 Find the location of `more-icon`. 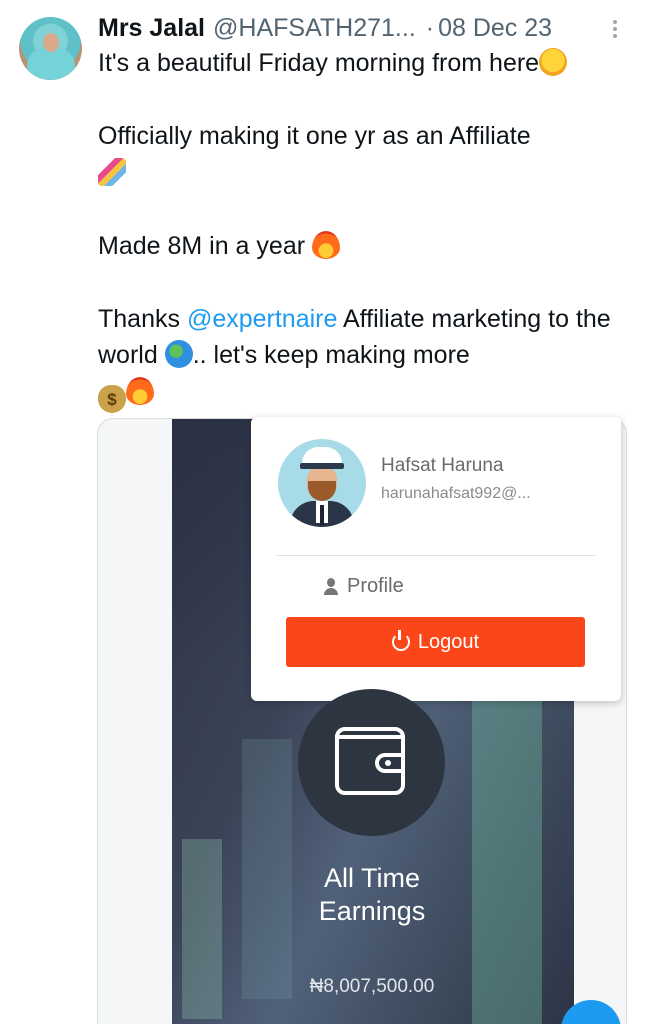

more-icon is located at coordinates (615, 30).